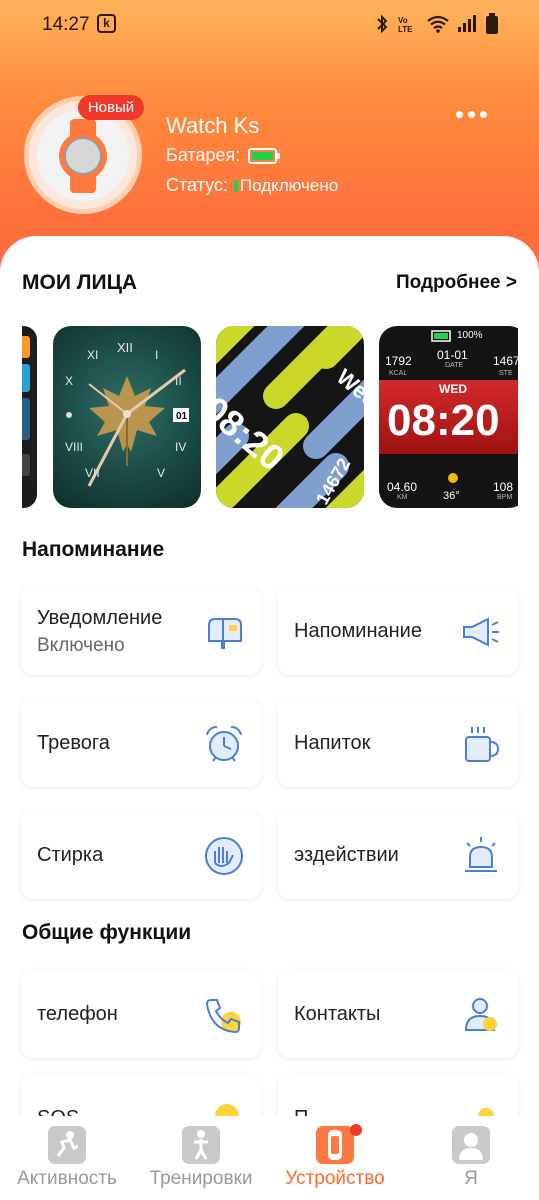 This screenshot has width=539, height=1200. I want to click on face-km: 04.60, so click(402, 487).